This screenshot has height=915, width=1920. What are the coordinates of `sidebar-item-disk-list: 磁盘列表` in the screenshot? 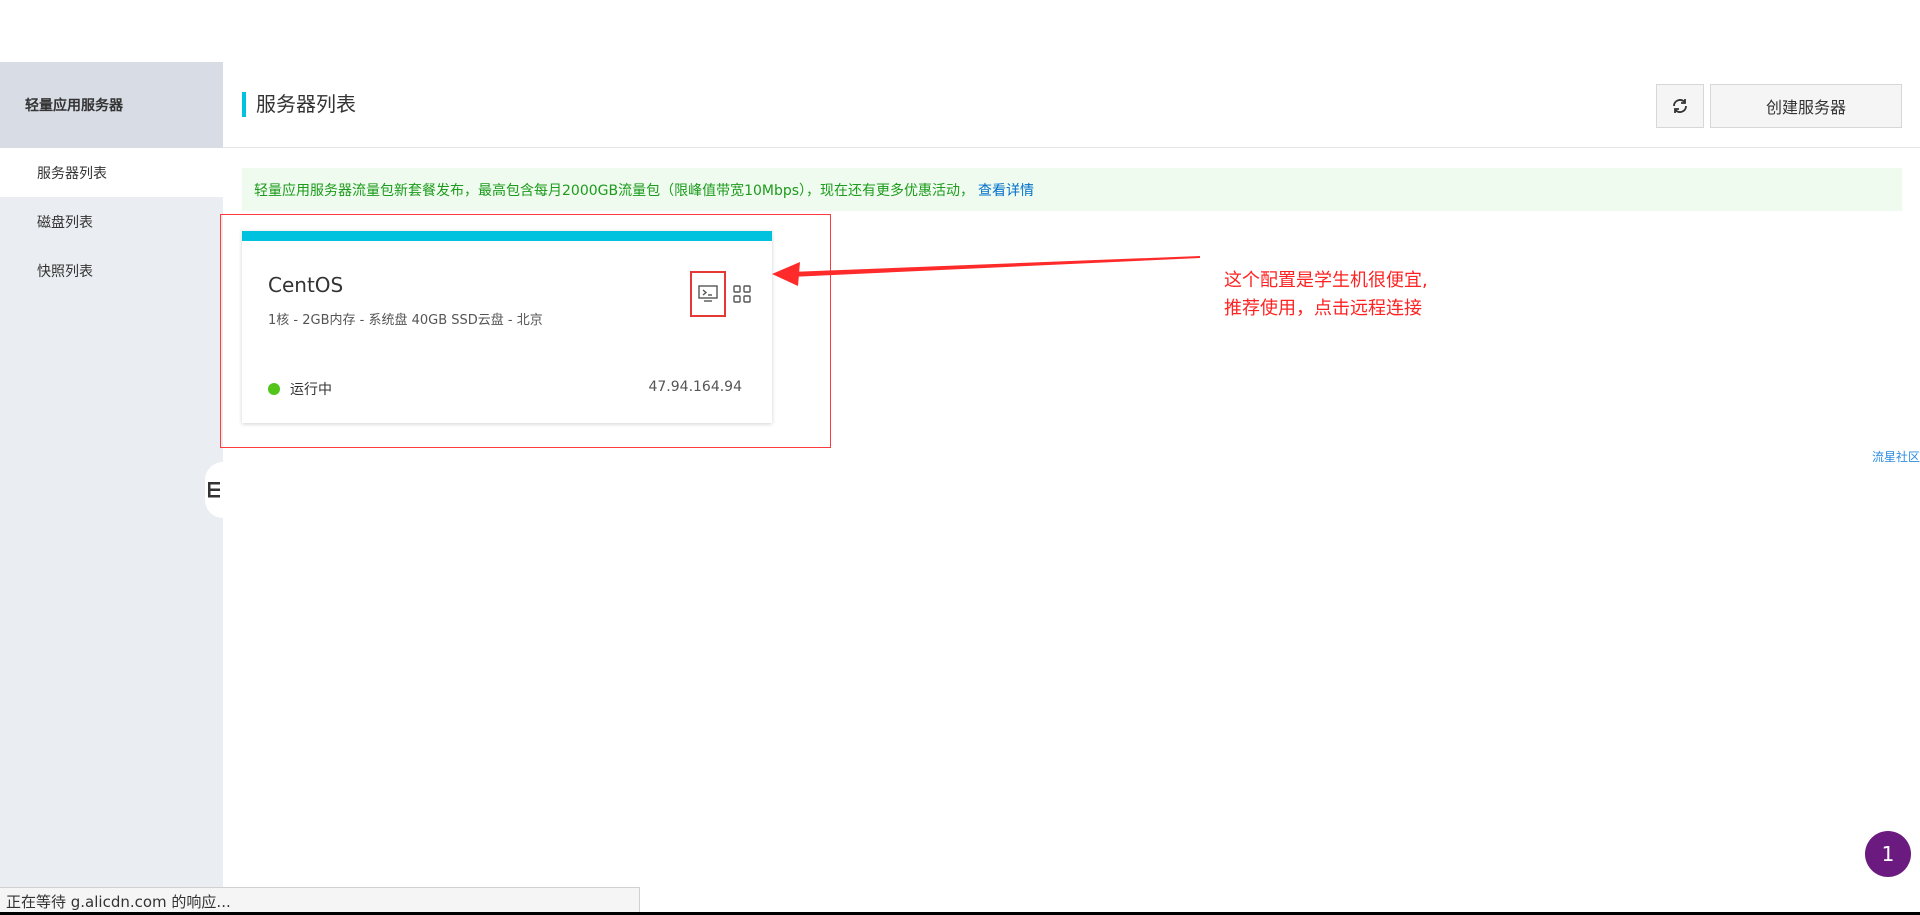 It's located at (111, 221).